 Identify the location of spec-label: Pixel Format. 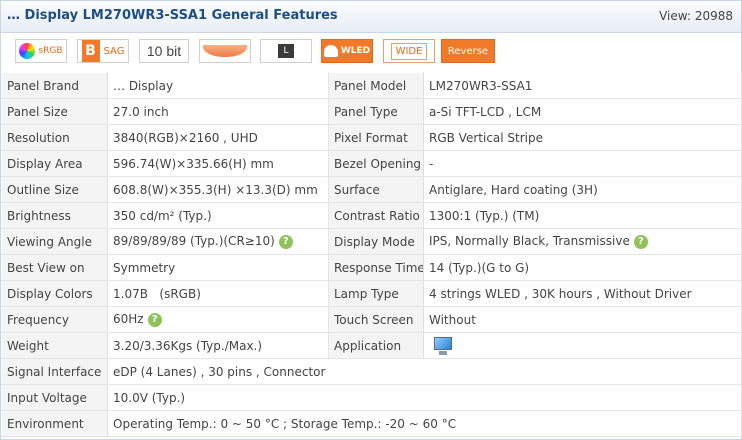
(376, 137).